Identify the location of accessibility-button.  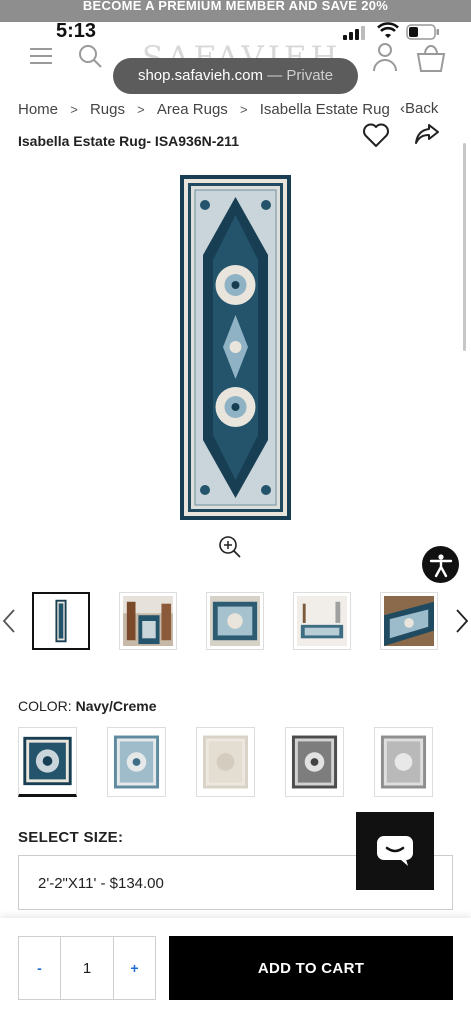
(440, 564).